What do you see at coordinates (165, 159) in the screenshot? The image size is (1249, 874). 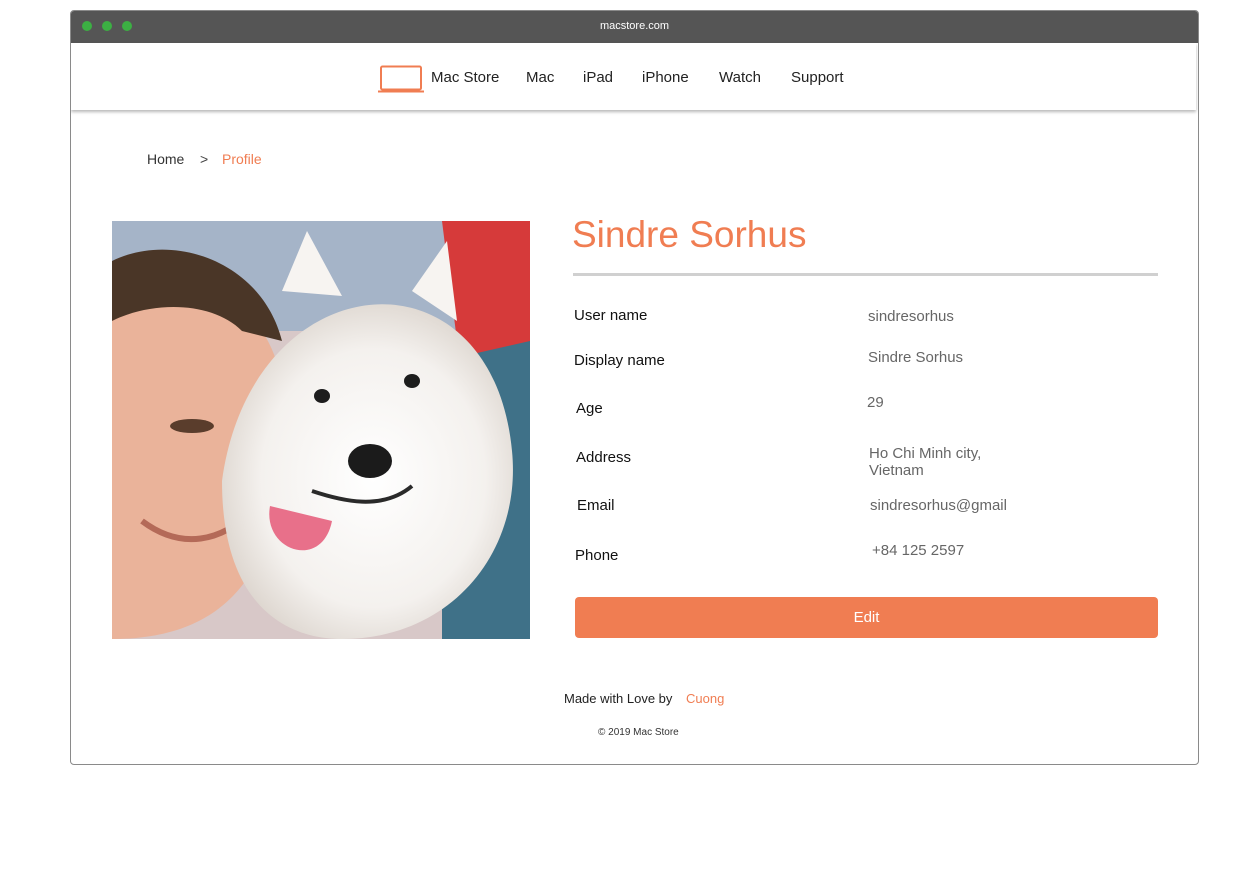 I see `breadcrumb-home-link: Home` at bounding box center [165, 159].